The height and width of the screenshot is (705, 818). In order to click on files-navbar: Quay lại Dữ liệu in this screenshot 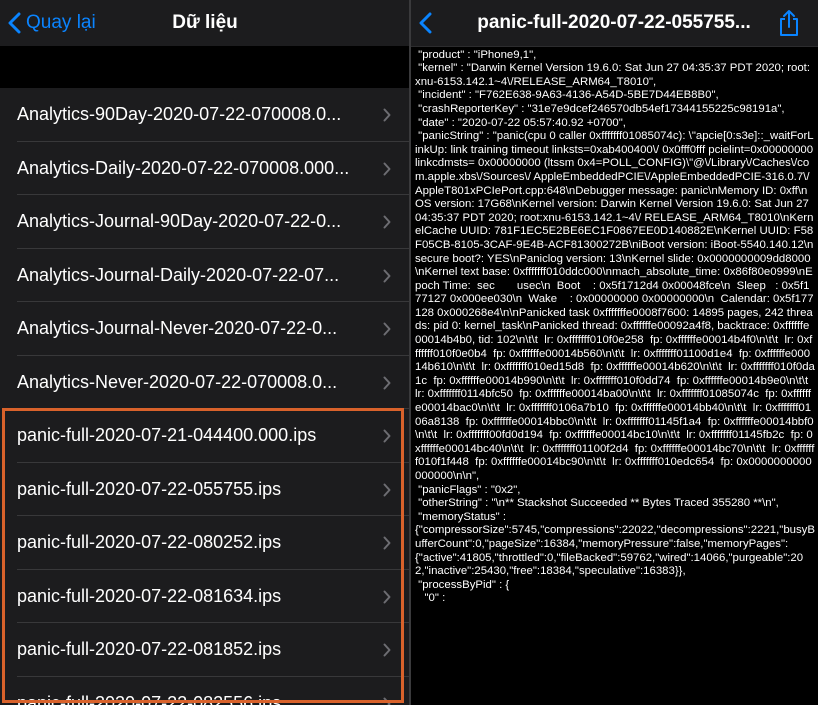, I will do `click(205, 23)`.